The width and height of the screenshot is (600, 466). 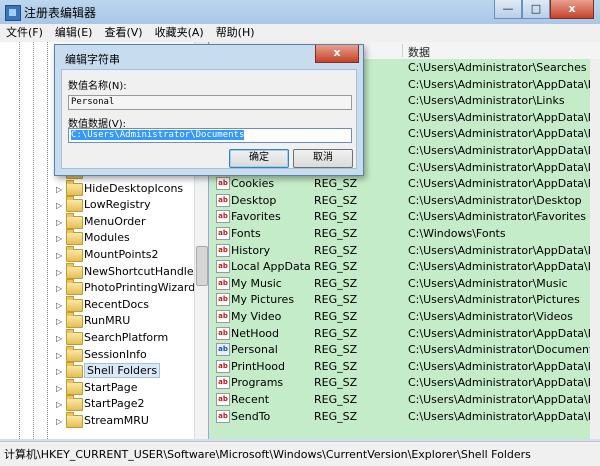 What do you see at coordinates (235, 33) in the screenshot?
I see `menu-help: 帮助(H)` at bounding box center [235, 33].